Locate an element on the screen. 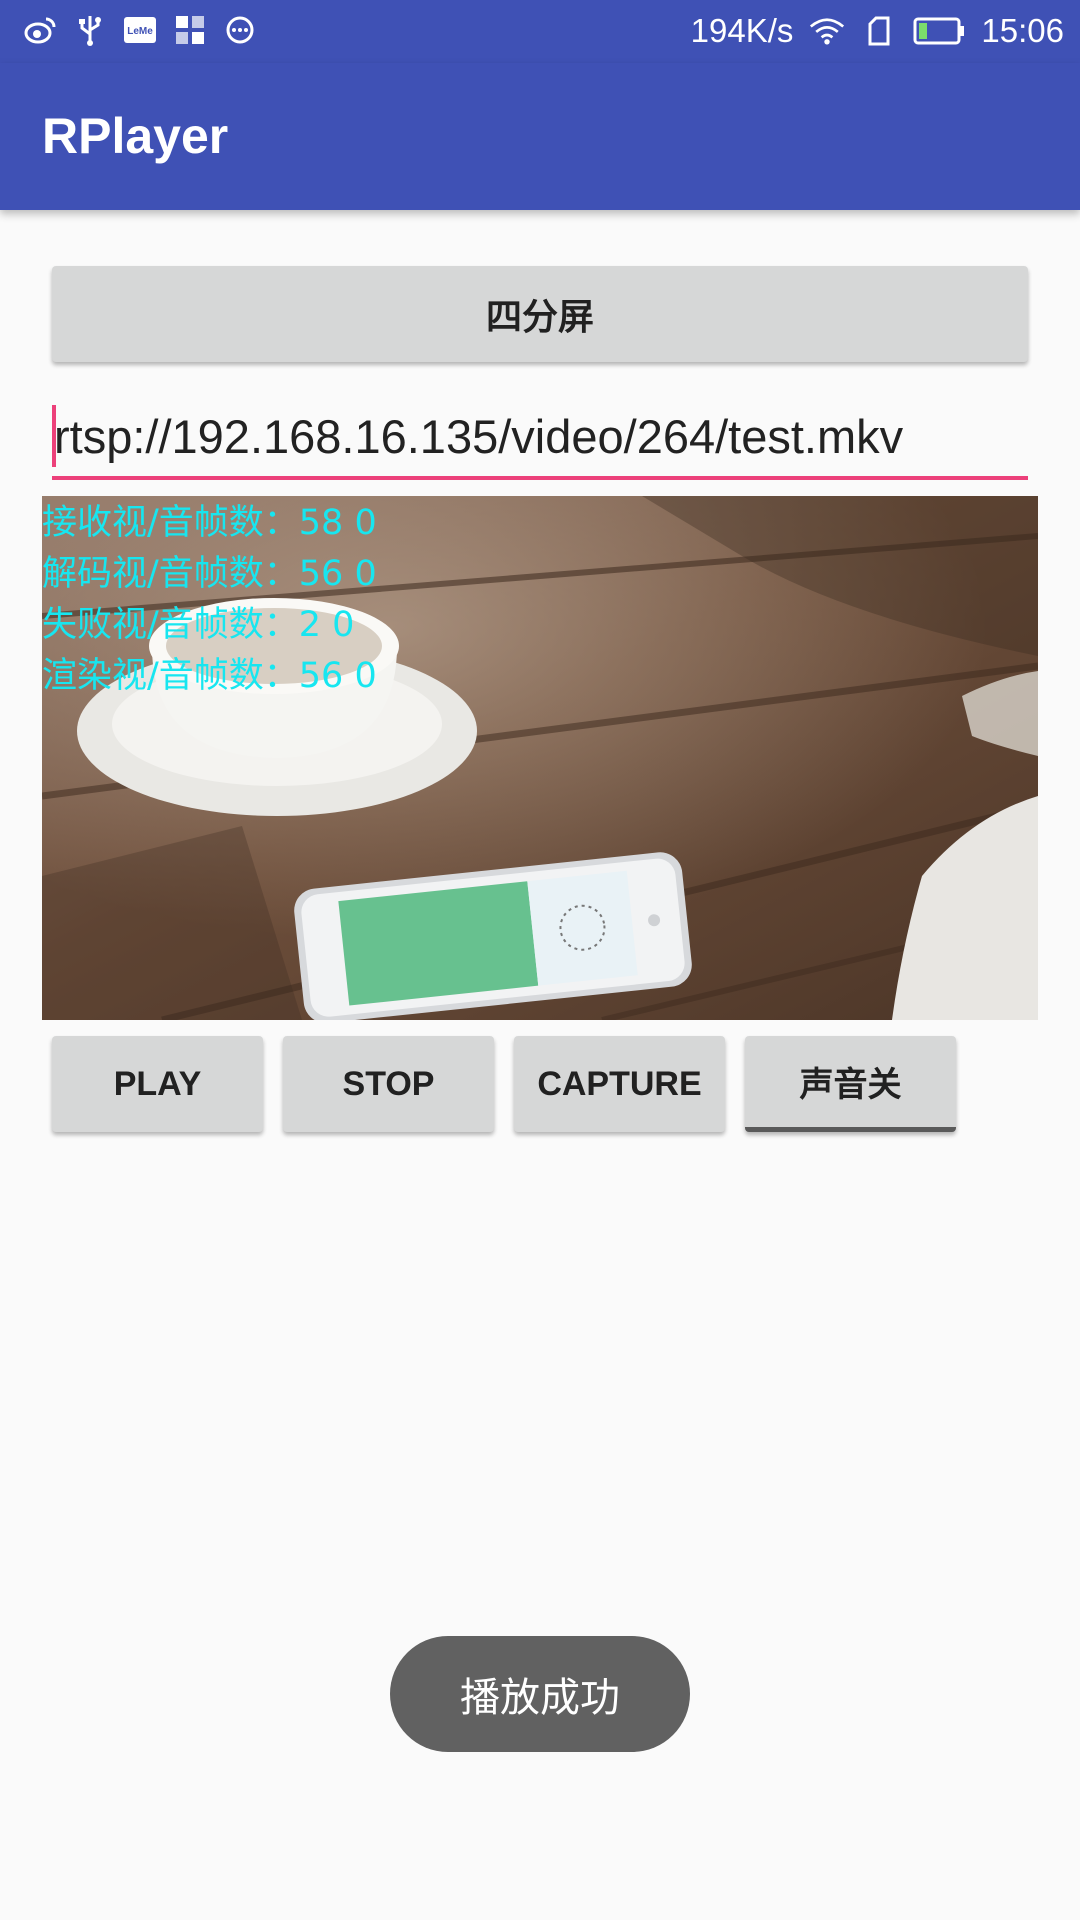  message-icon is located at coordinates (240, 30).